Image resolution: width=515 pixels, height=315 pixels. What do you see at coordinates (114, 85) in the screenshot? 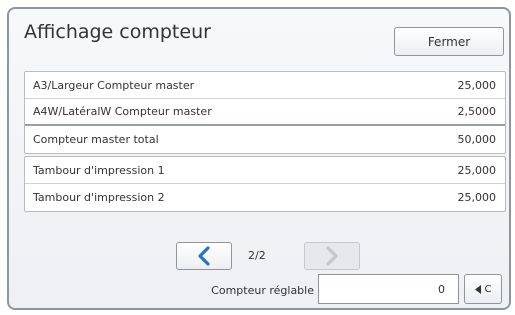
I see `counter-label: A3/Largeur Compteur master` at bounding box center [114, 85].